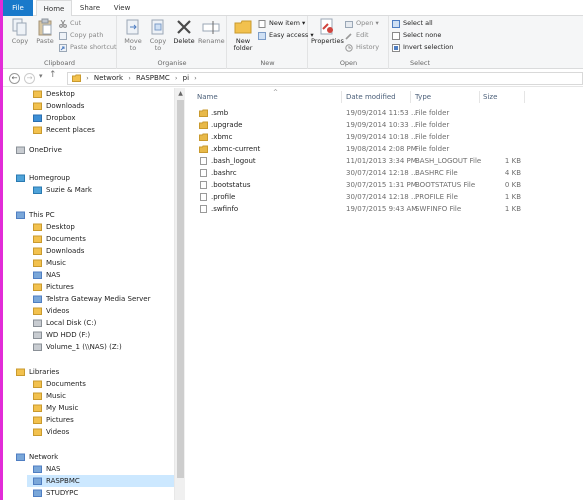  I want to click on rename-button: Rename, so click(211, 31).